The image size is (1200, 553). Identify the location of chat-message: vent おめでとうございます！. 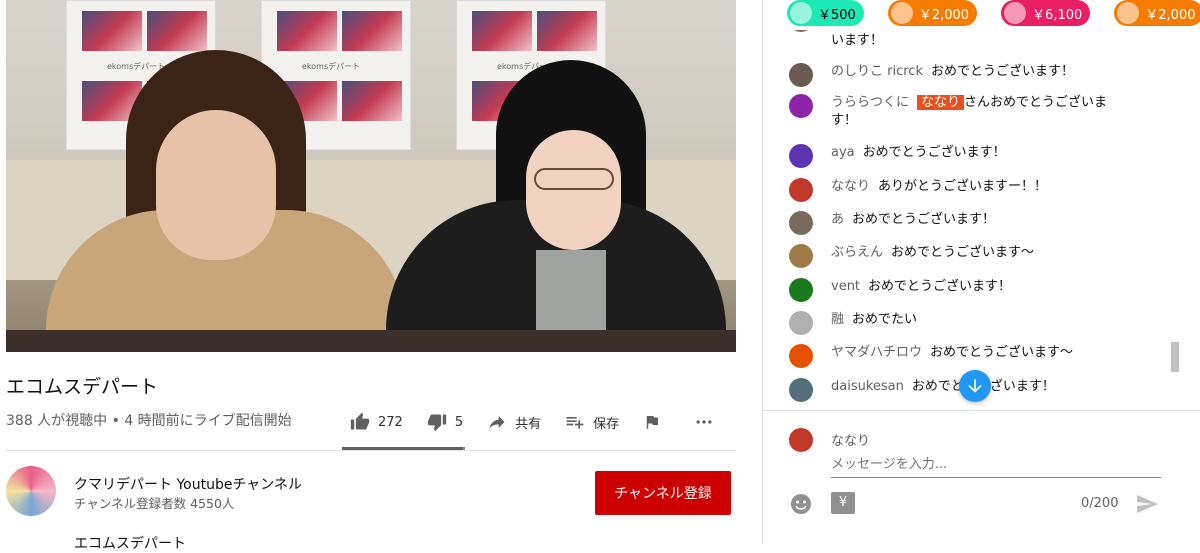
(900, 290).